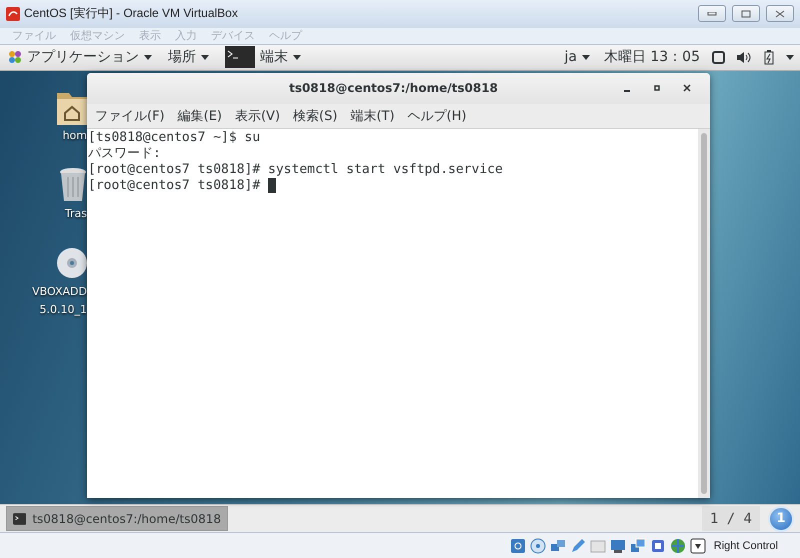 The image size is (800, 558). What do you see at coordinates (577, 57) in the screenshot?
I see `input-method-menu: ja` at bounding box center [577, 57].